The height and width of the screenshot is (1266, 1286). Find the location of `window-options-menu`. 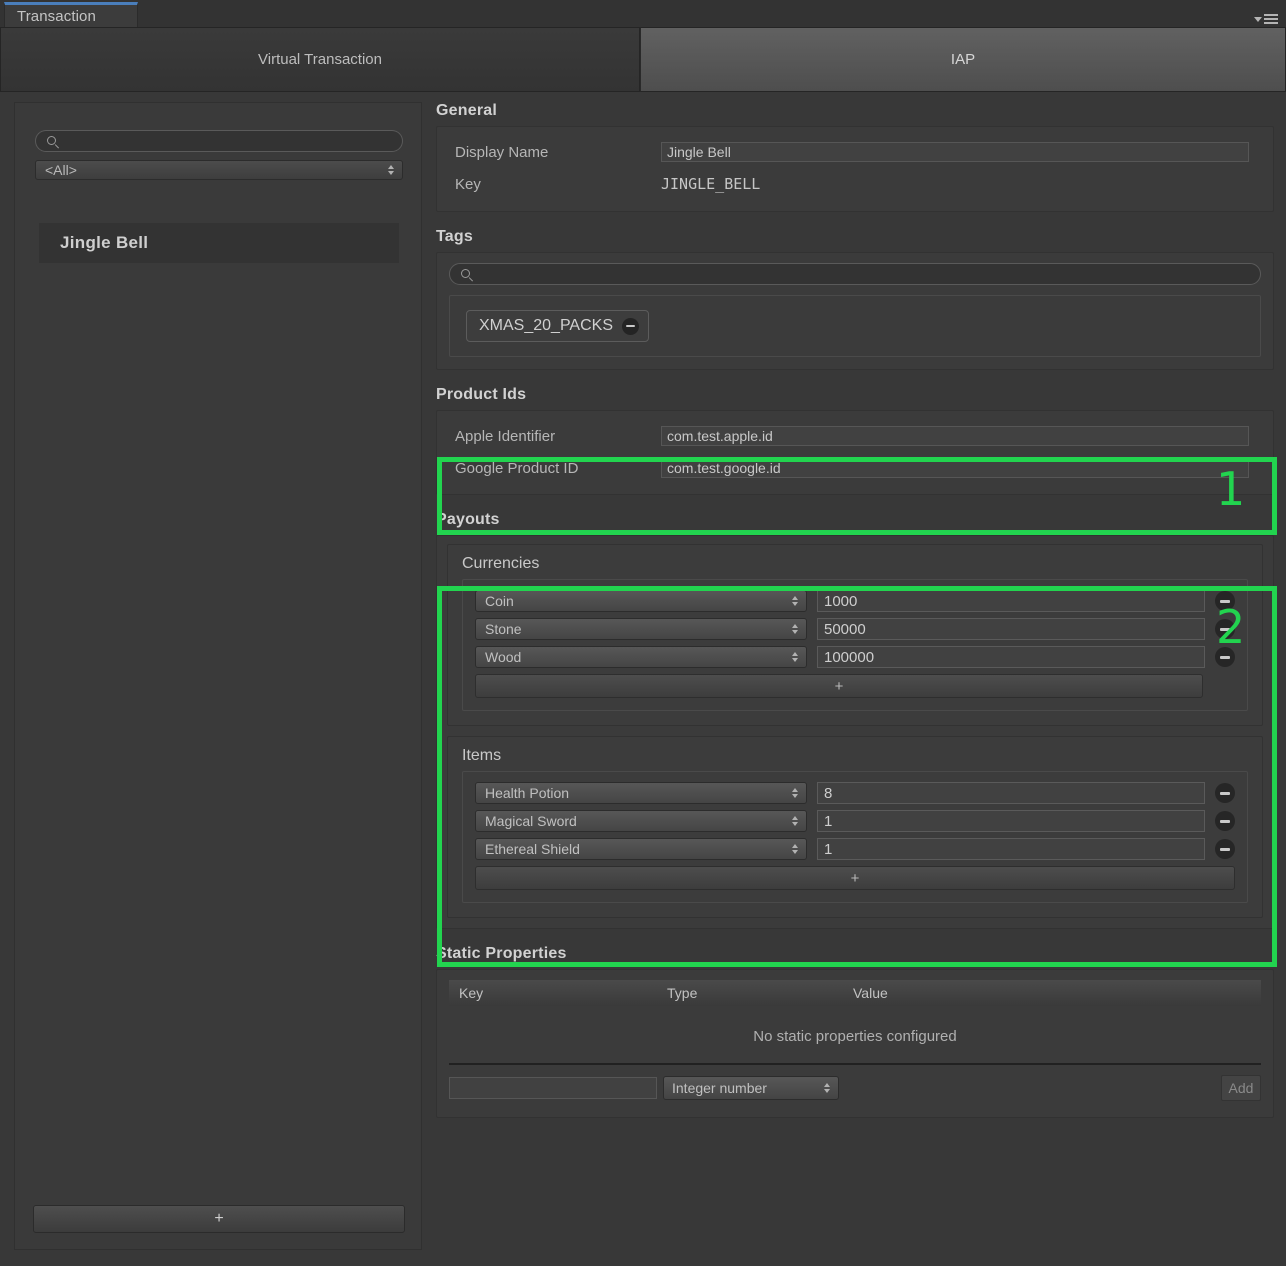

window-options-menu is located at coordinates (1266, 19).